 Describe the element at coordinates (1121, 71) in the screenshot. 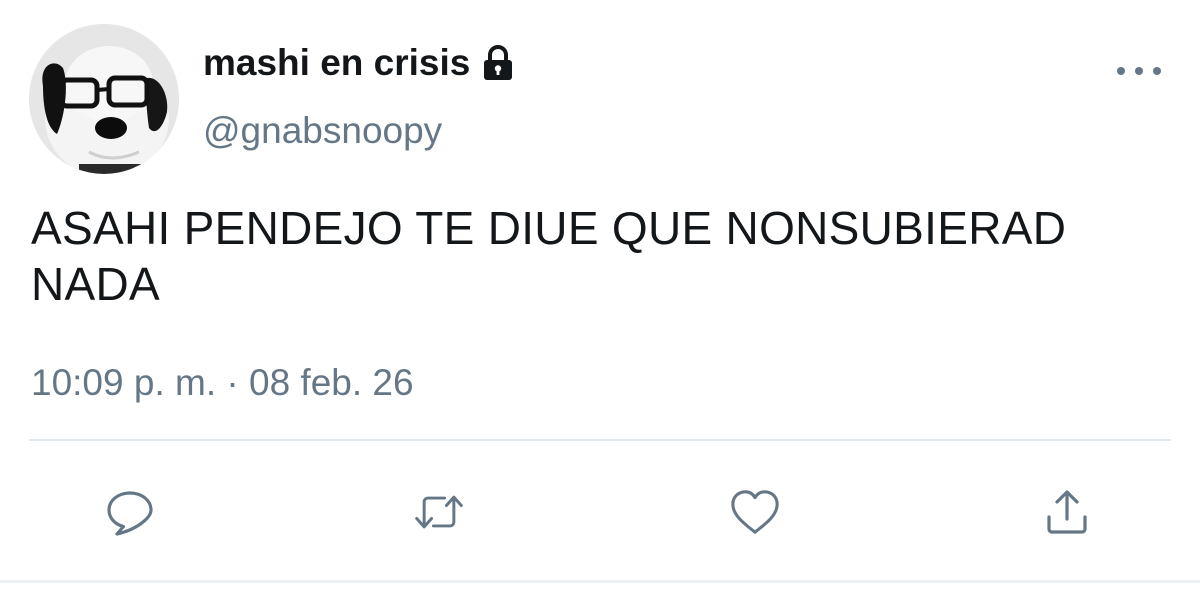

I see `more-icon` at that location.